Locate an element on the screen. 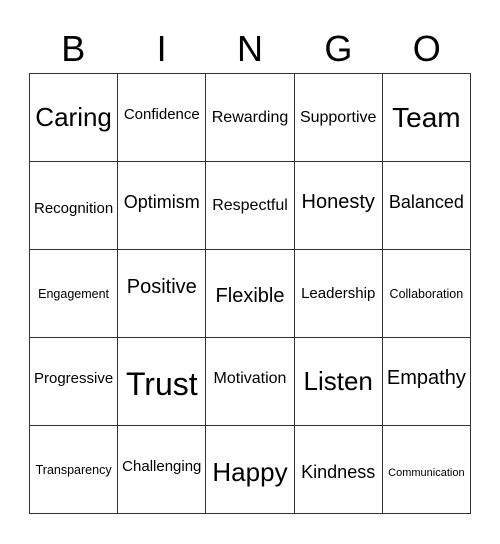  cell-text: Team is located at coordinates (426, 117).